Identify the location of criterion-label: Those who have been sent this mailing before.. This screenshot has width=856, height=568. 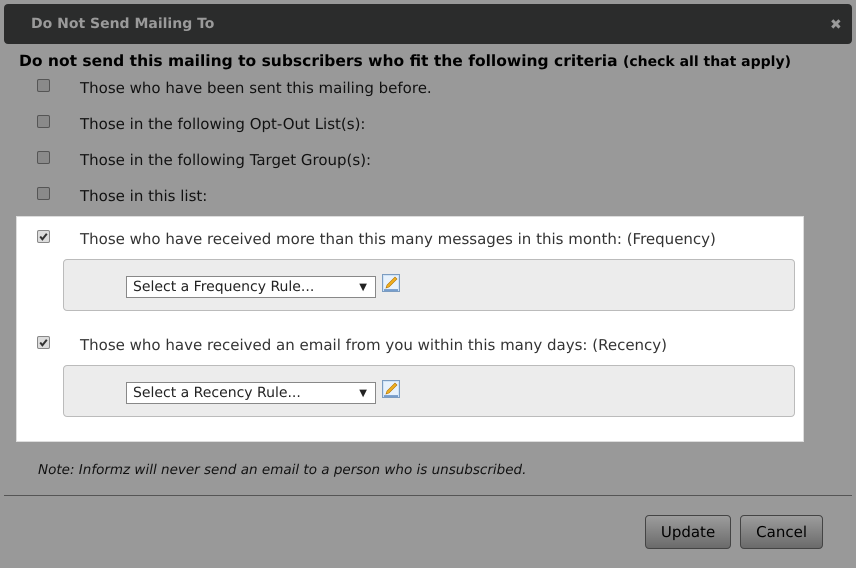
(256, 88).